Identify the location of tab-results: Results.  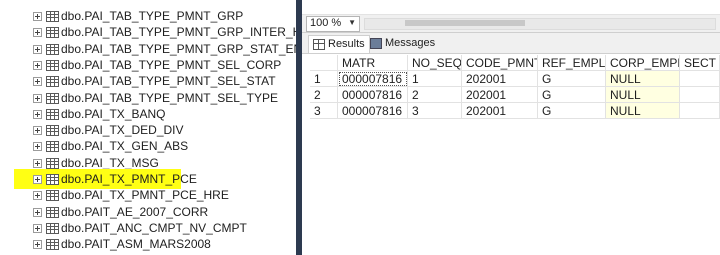
(339, 44).